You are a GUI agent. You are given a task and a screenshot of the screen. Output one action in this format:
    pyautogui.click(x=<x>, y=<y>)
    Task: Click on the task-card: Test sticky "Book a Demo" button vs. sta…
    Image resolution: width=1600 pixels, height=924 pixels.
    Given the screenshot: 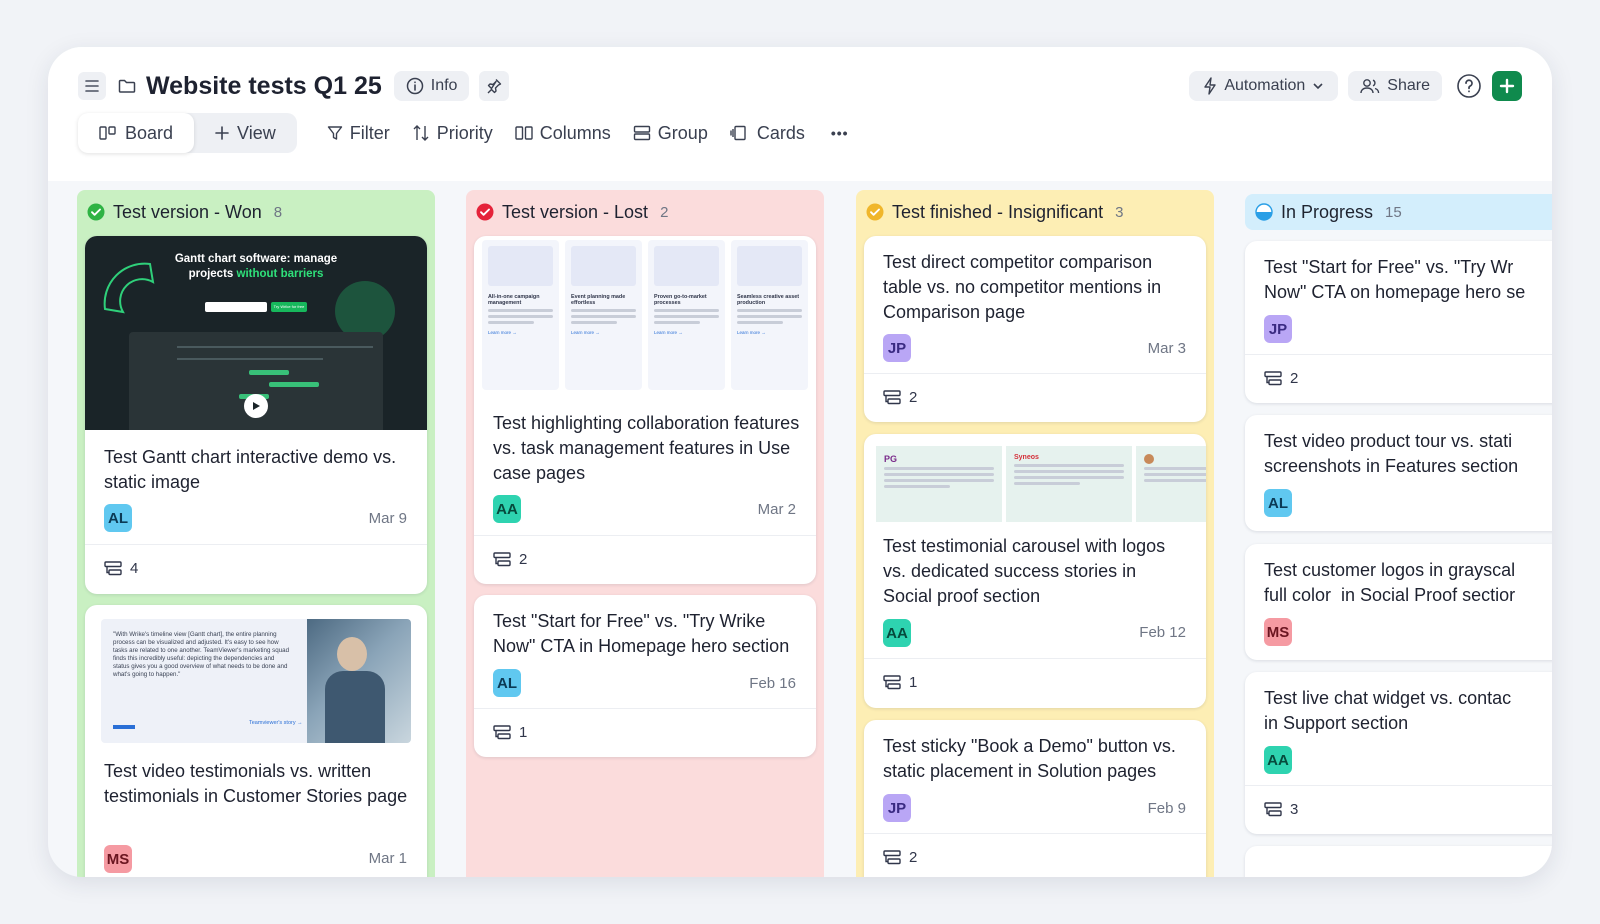 What is the action you would take?
    pyautogui.click(x=1035, y=798)
    